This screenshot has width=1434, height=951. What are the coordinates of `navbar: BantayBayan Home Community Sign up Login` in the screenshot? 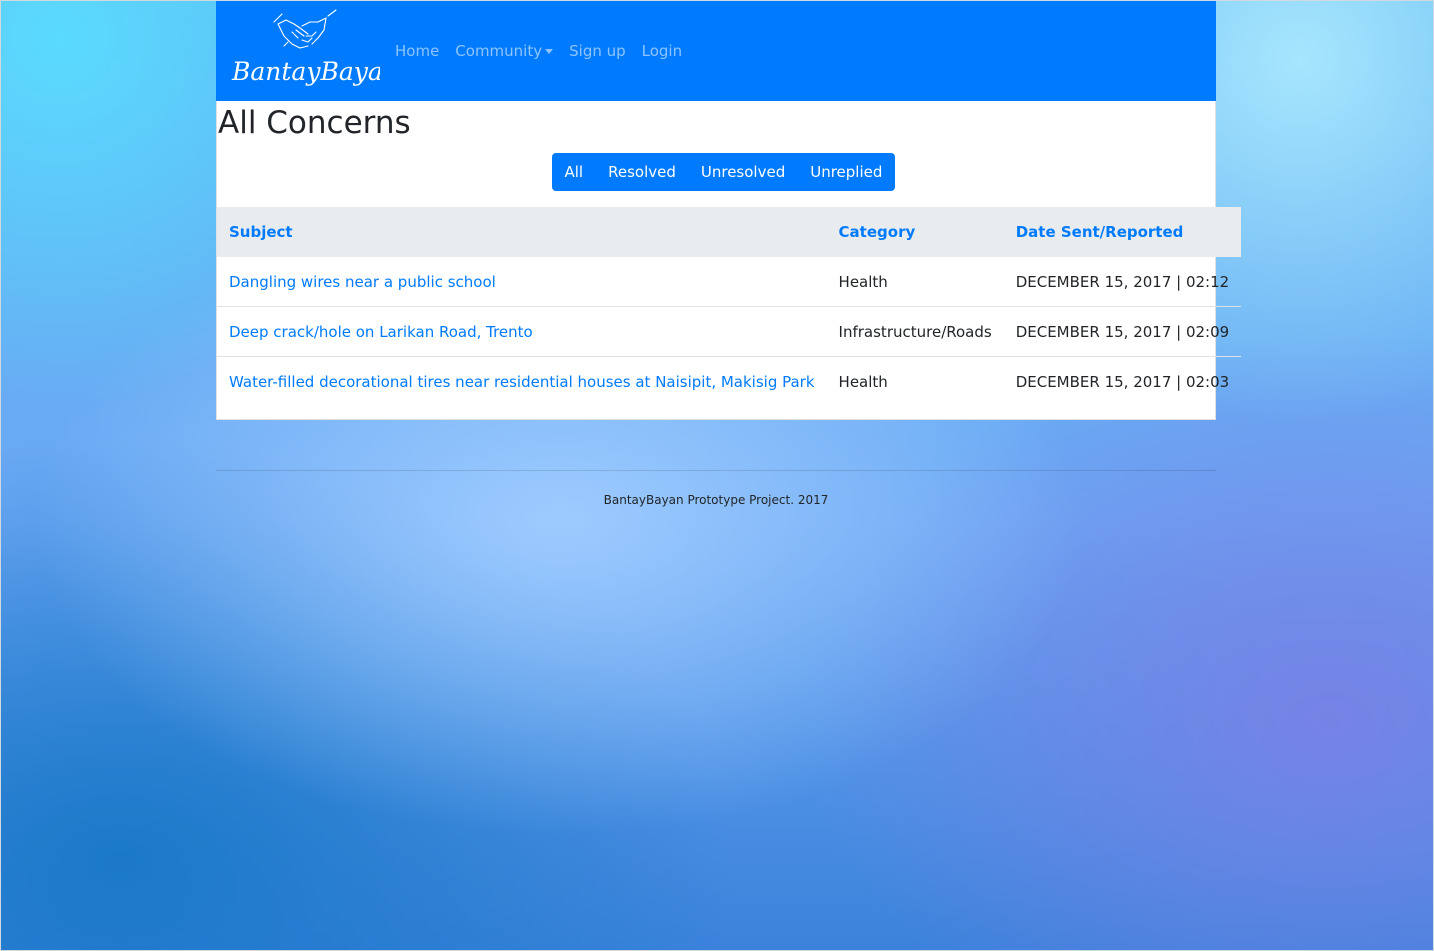 It's located at (716, 51).